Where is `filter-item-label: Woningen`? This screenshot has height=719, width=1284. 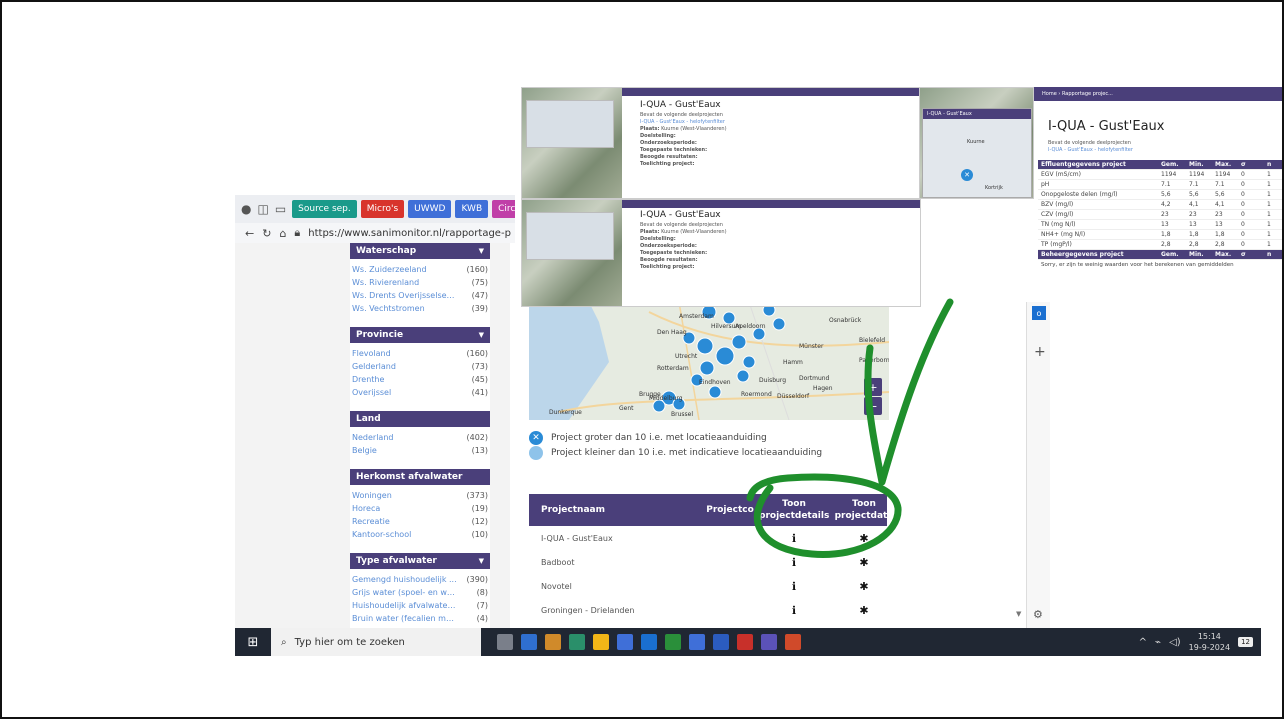
filter-item-label: Woningen is located at coordinates (372, 495).